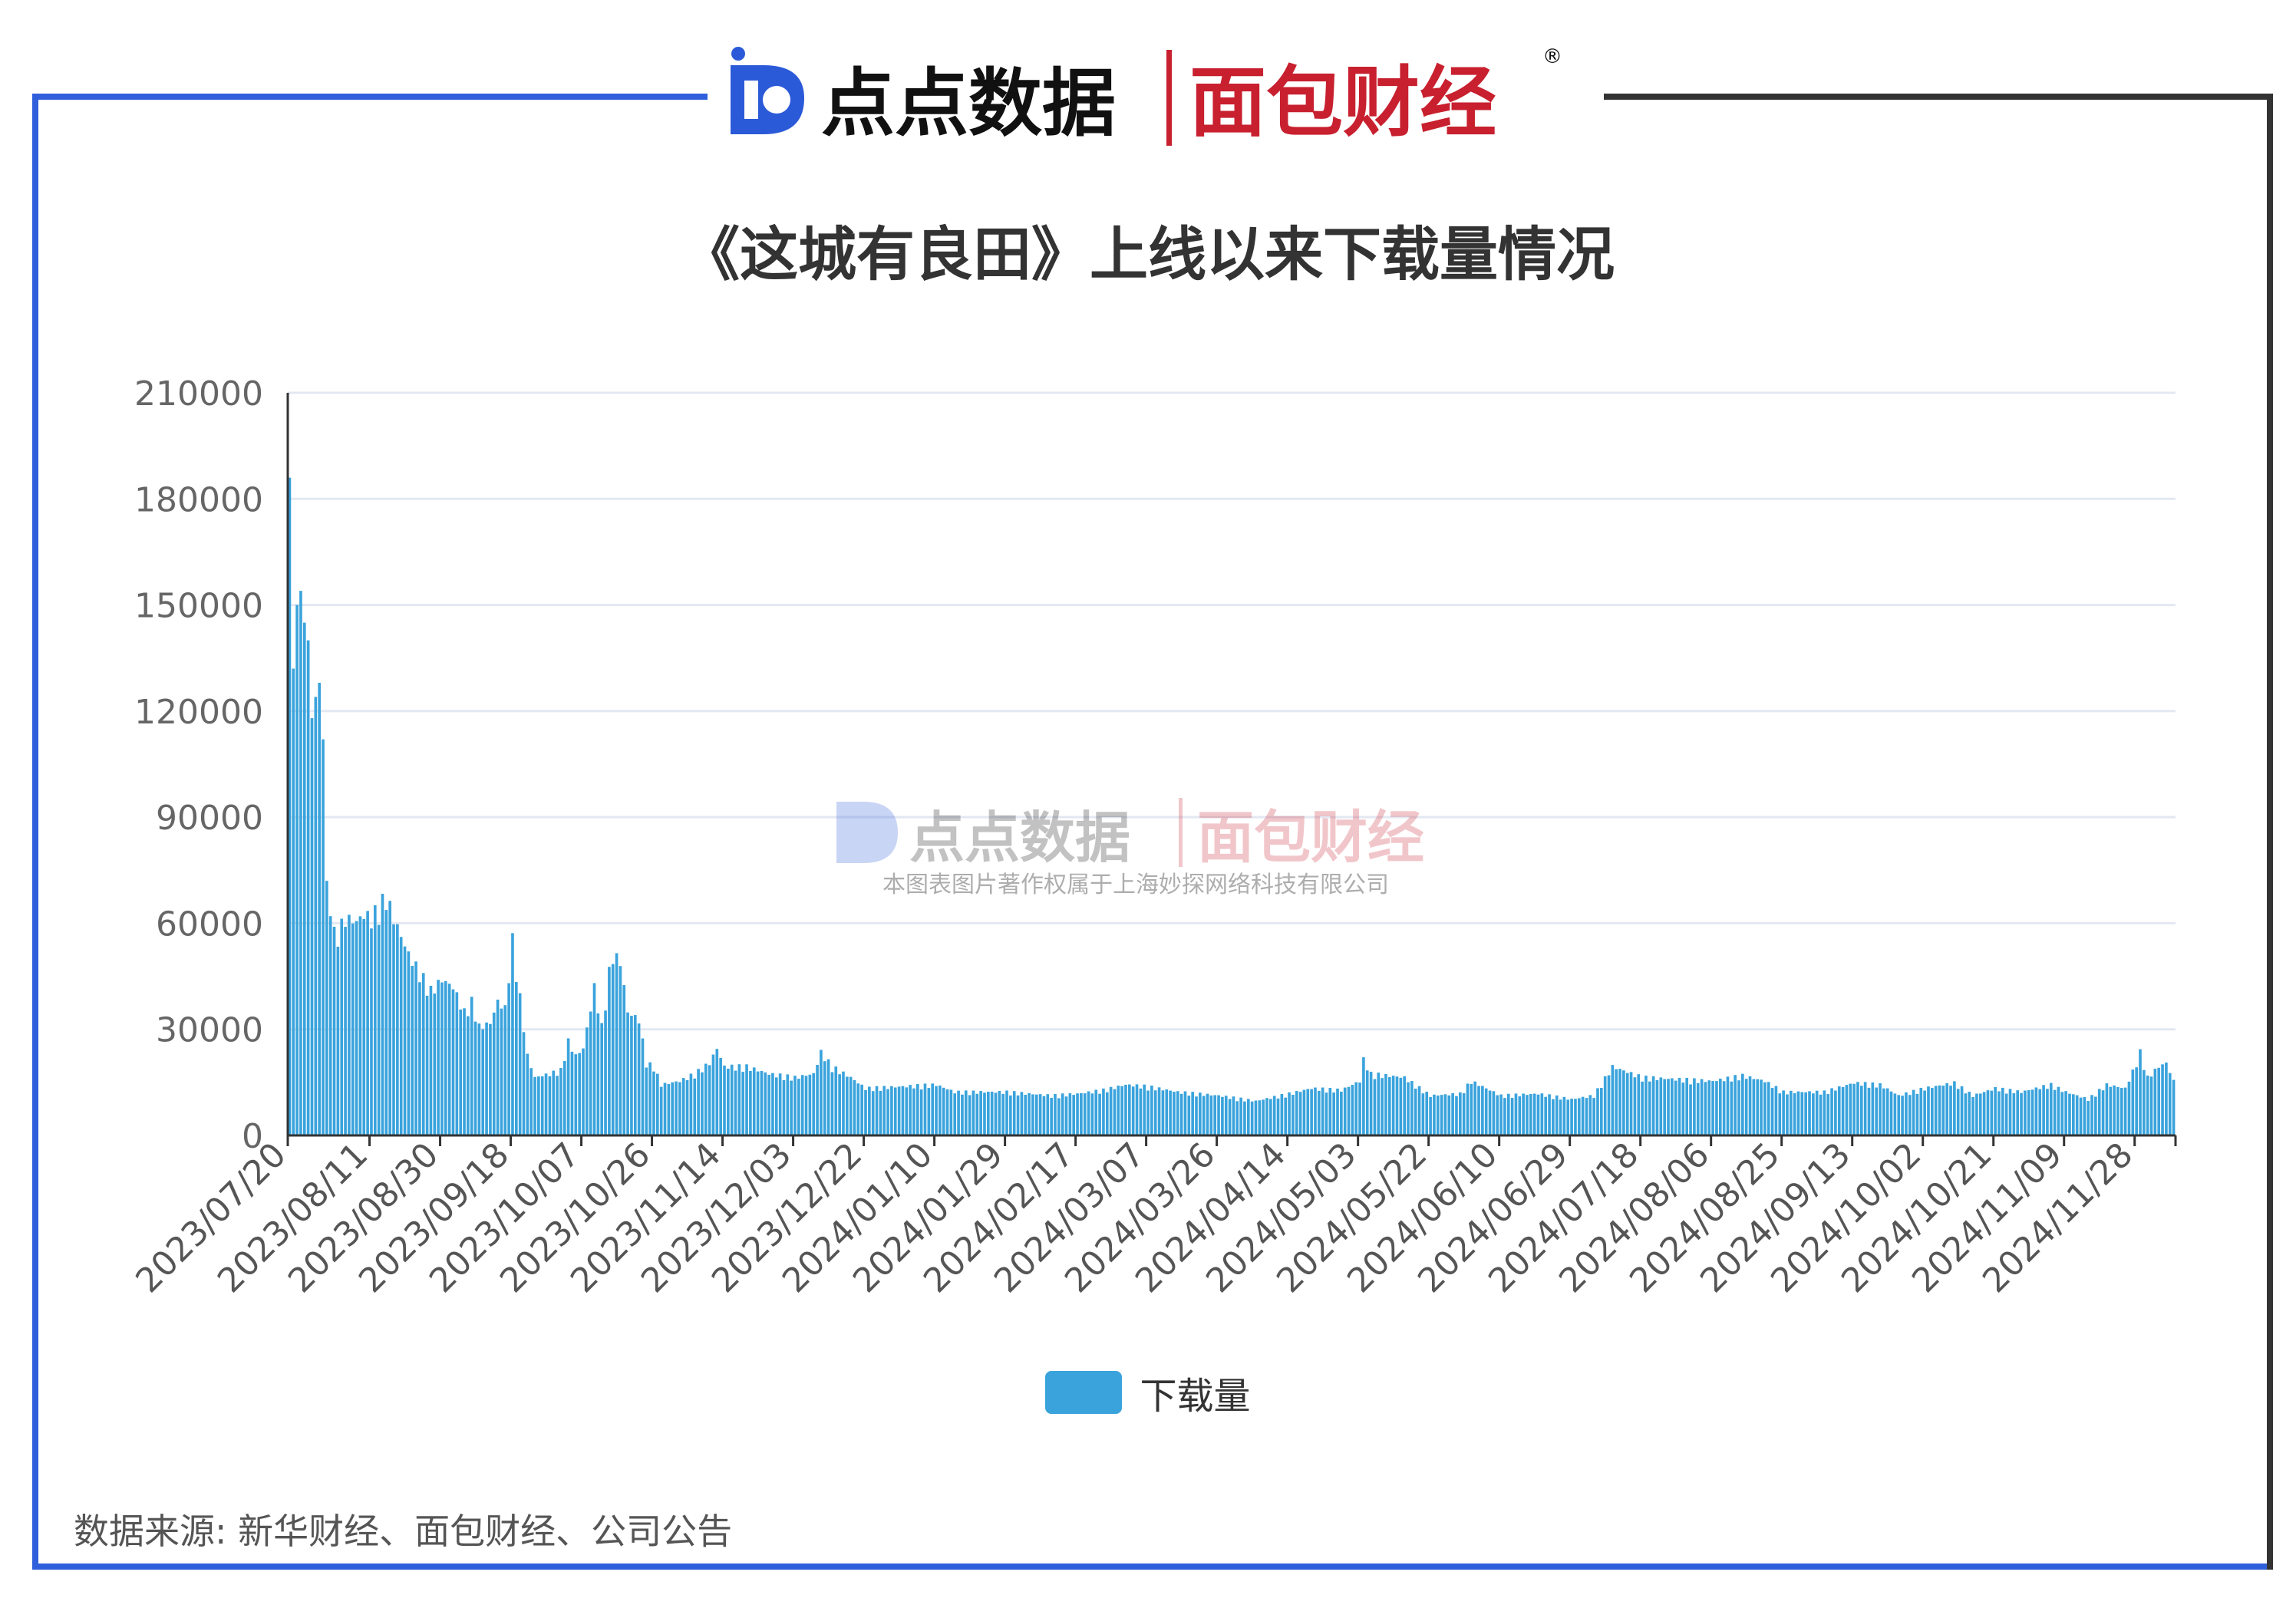 This screenshot has height=1608, width=2296. What do you see at coordinates (1148, 1392) in the screenshot?
I see `chart-legend: 下载量` at bounding box center [1148, 1392].